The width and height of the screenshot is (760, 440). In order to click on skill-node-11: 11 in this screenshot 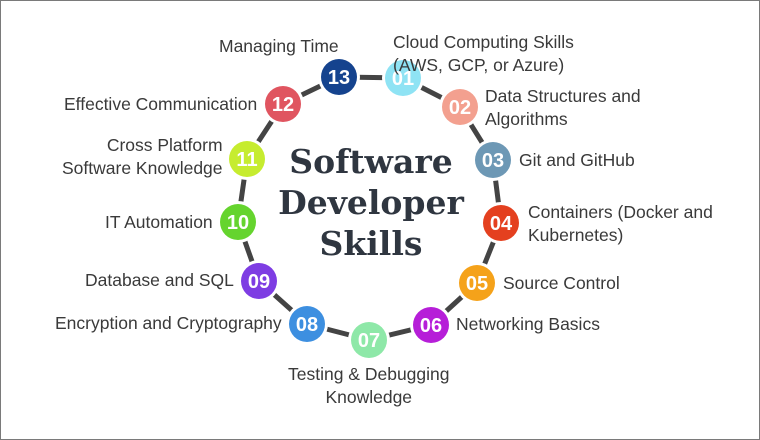, I will do `click(247, 159)`.